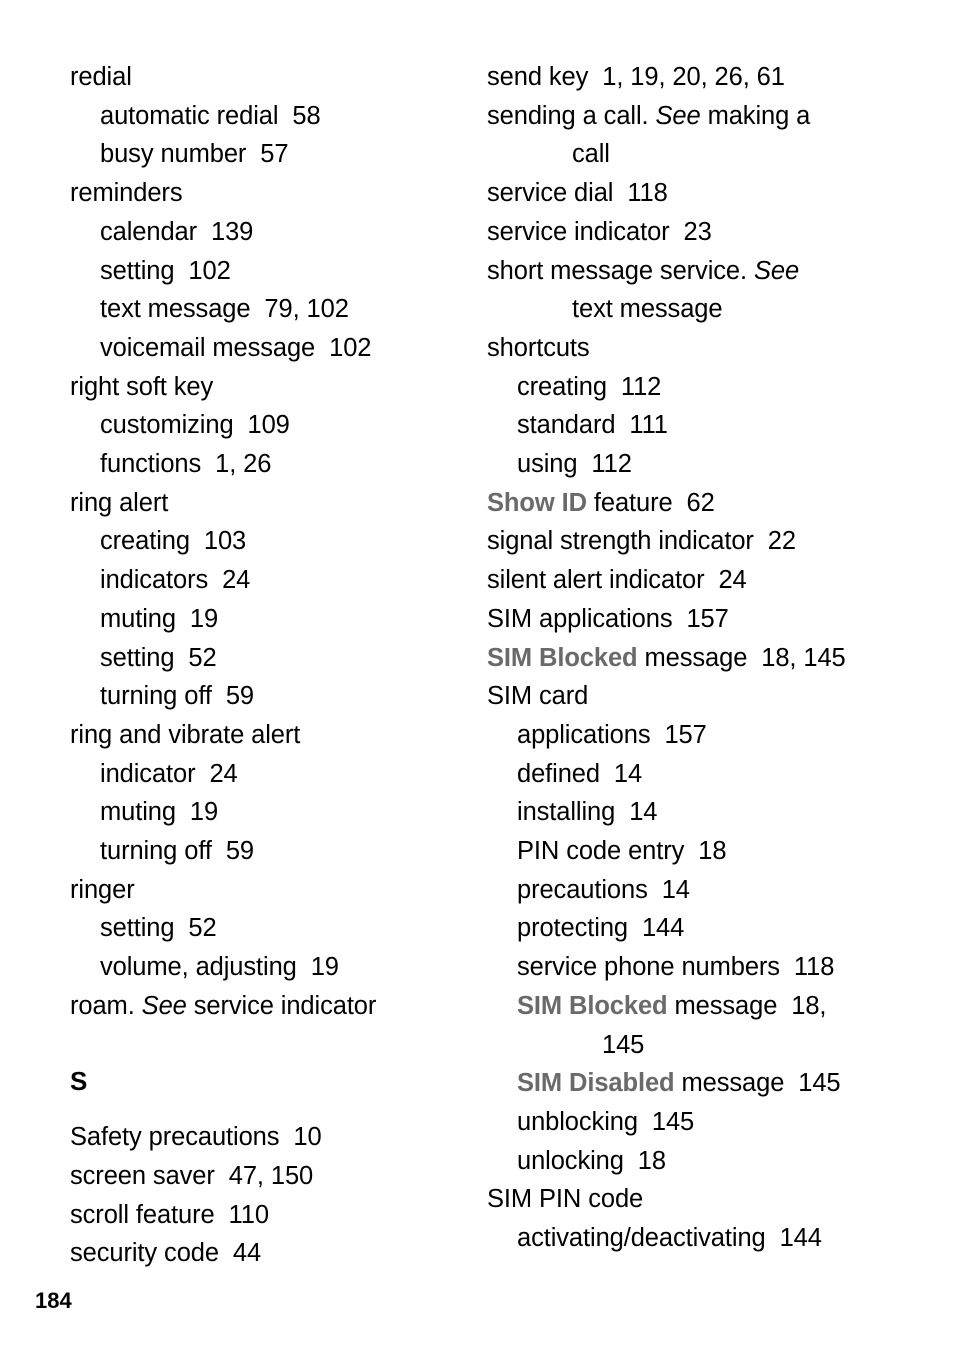 The height and width of the screenshot is (1345, 954). I want to click on ui-term-label: SIM Disabled, so click(596, 1083).